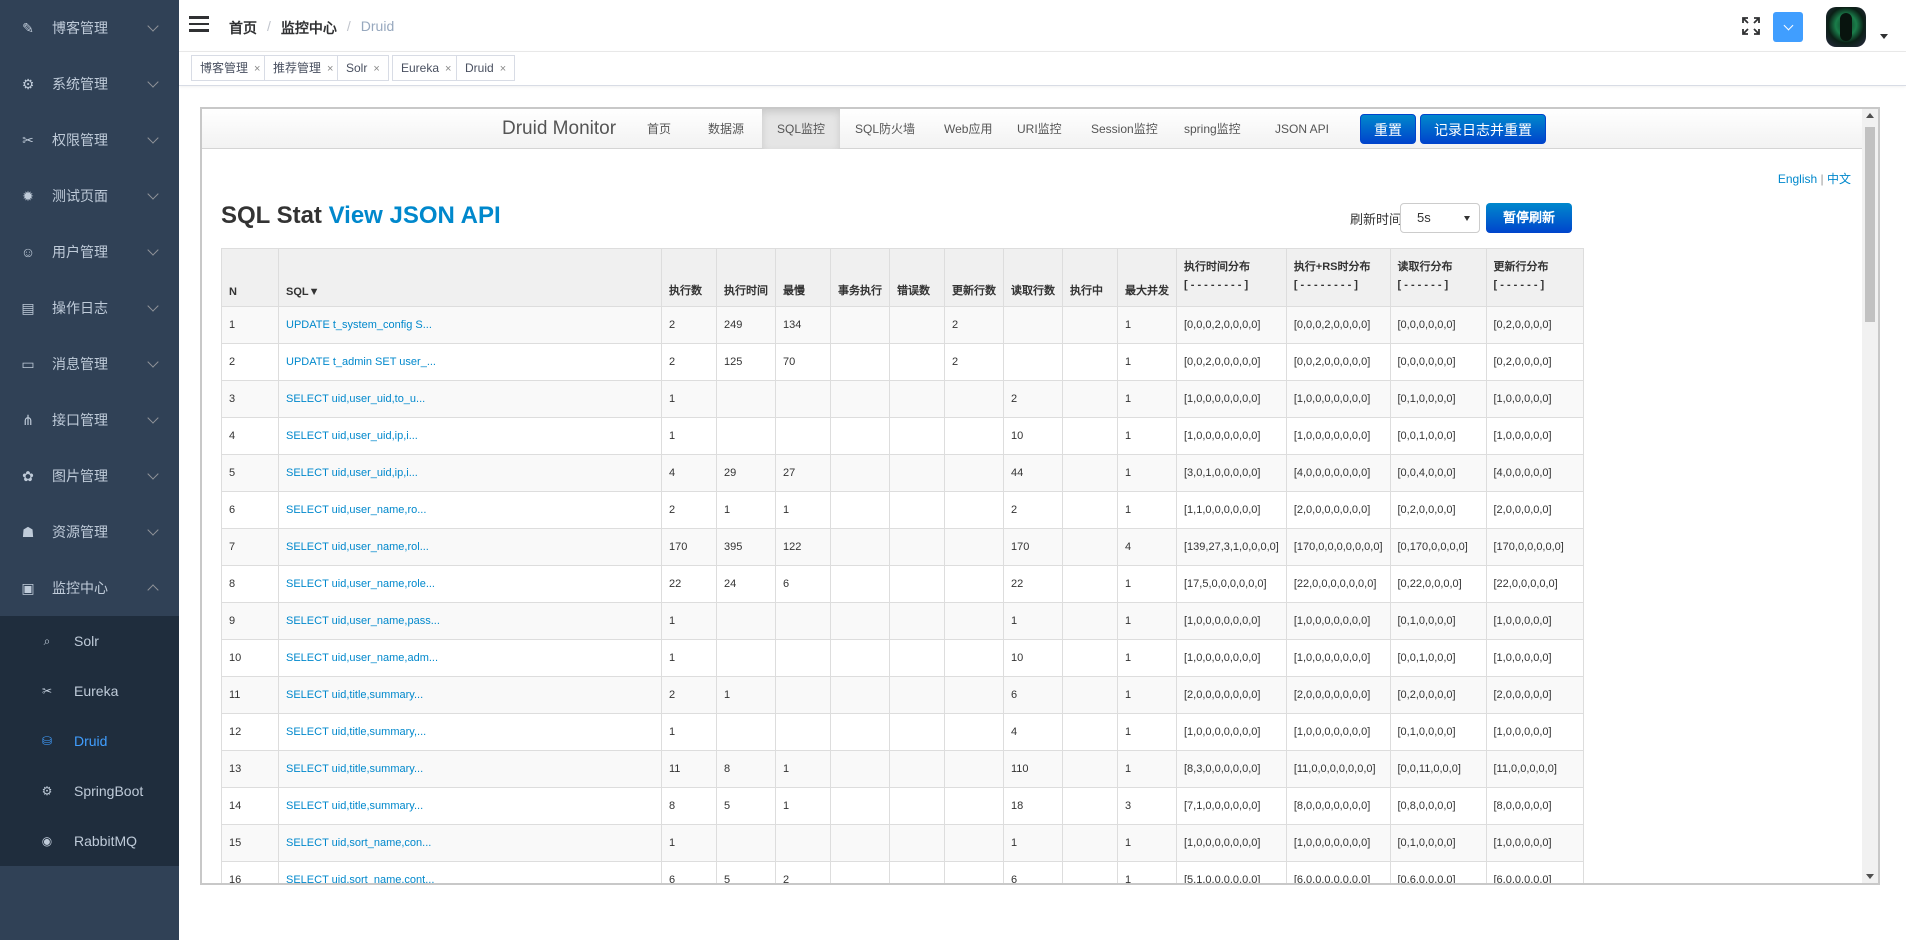 The width and height of the screenshot is (1906, 940). I want to click on druid-nav-item: URI监控, so click(1039, 129).